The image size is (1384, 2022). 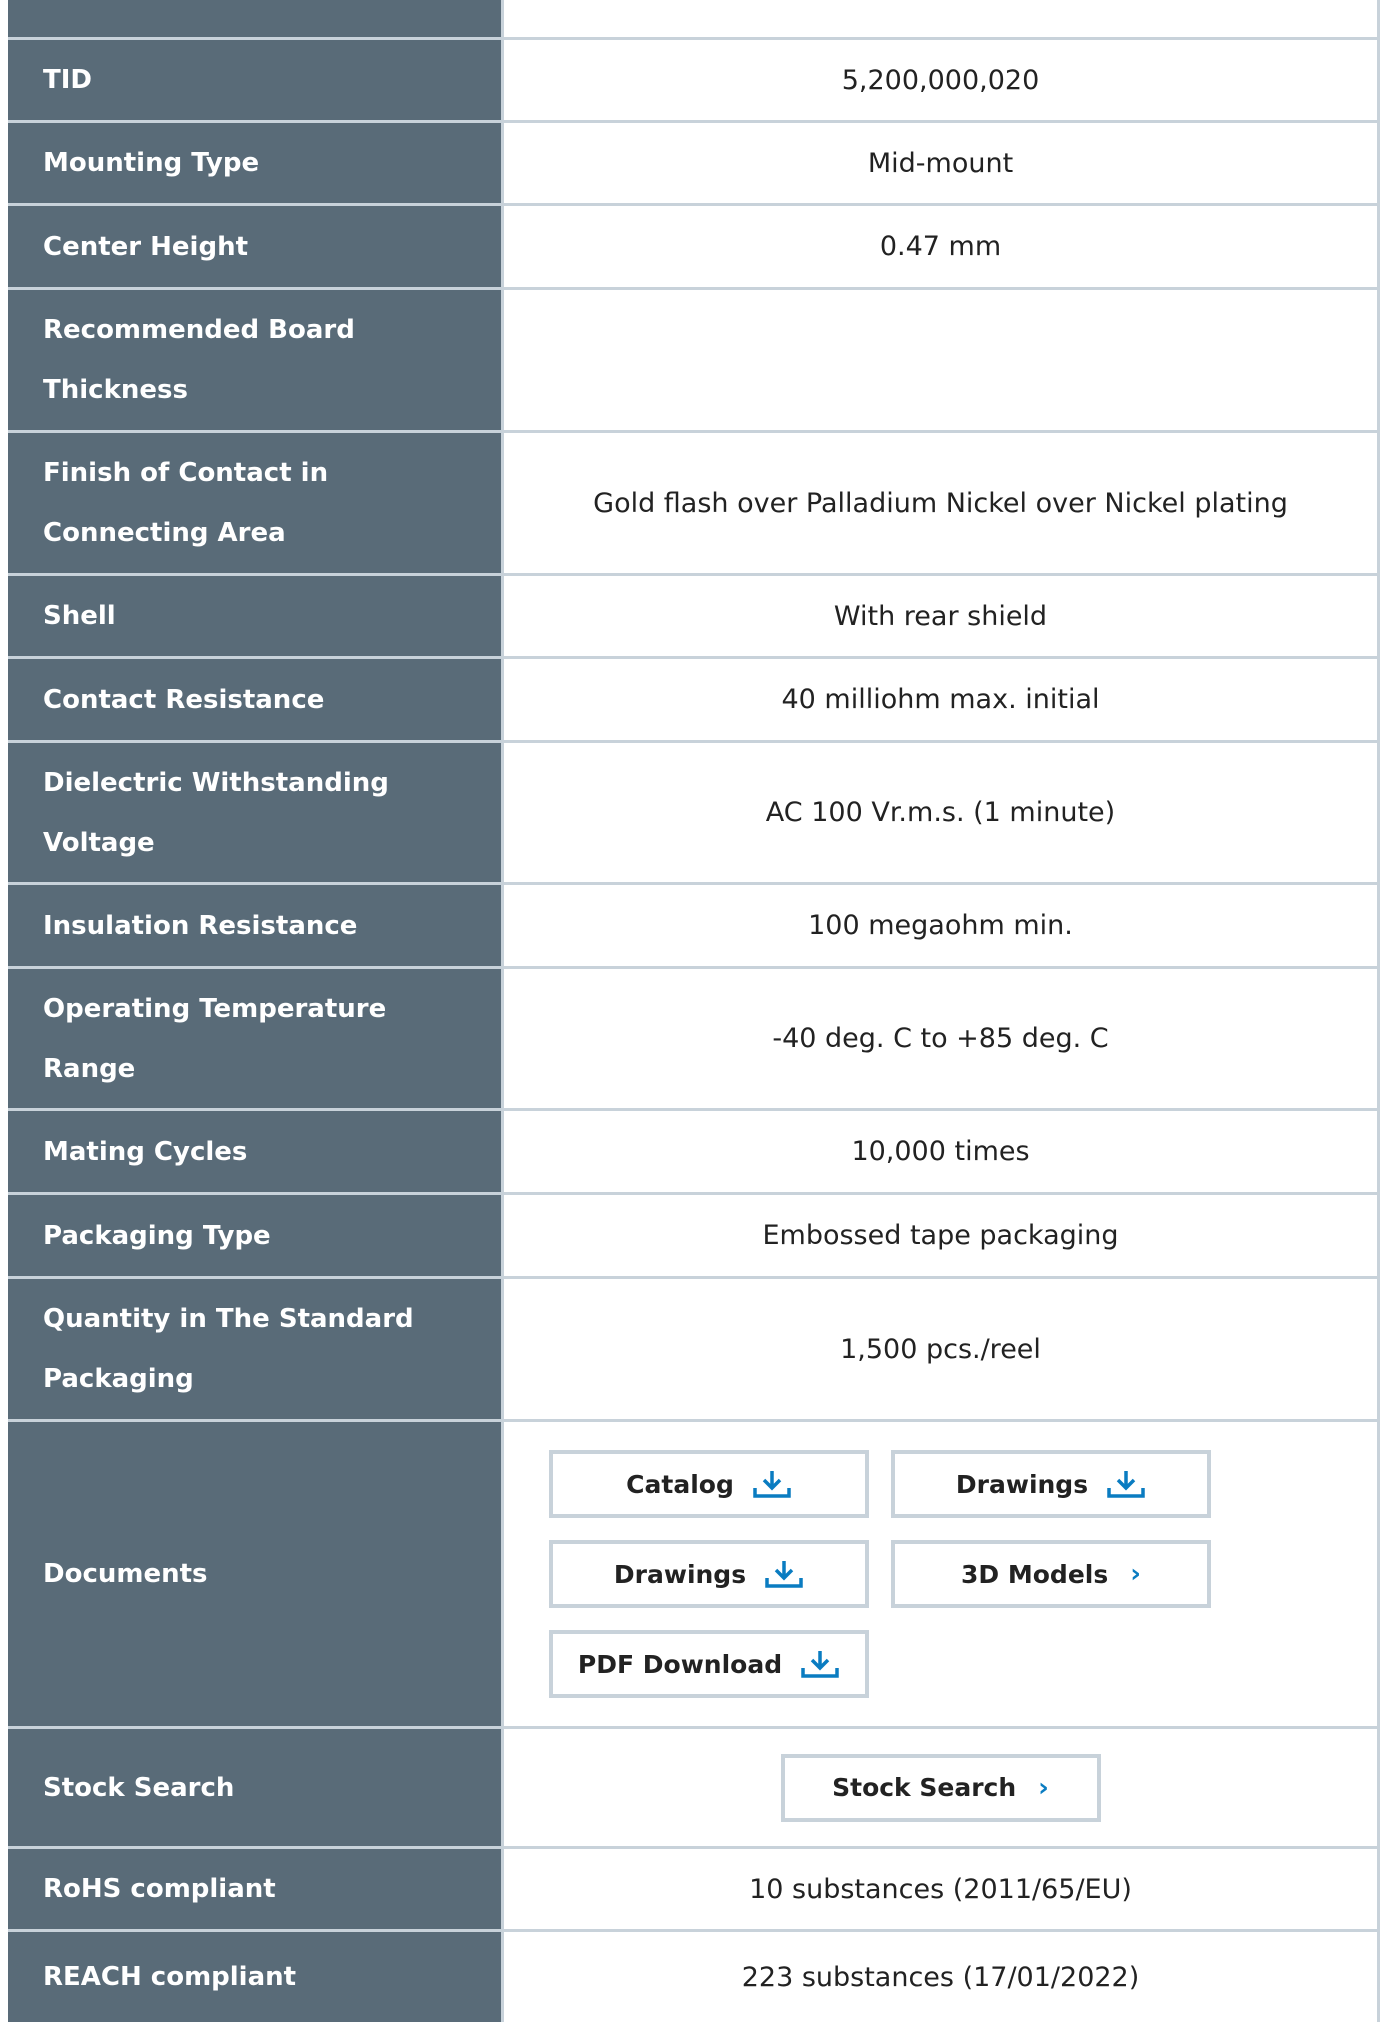 I want to click on spec-value: 5,200,000,020, so click(x=940, y=80).